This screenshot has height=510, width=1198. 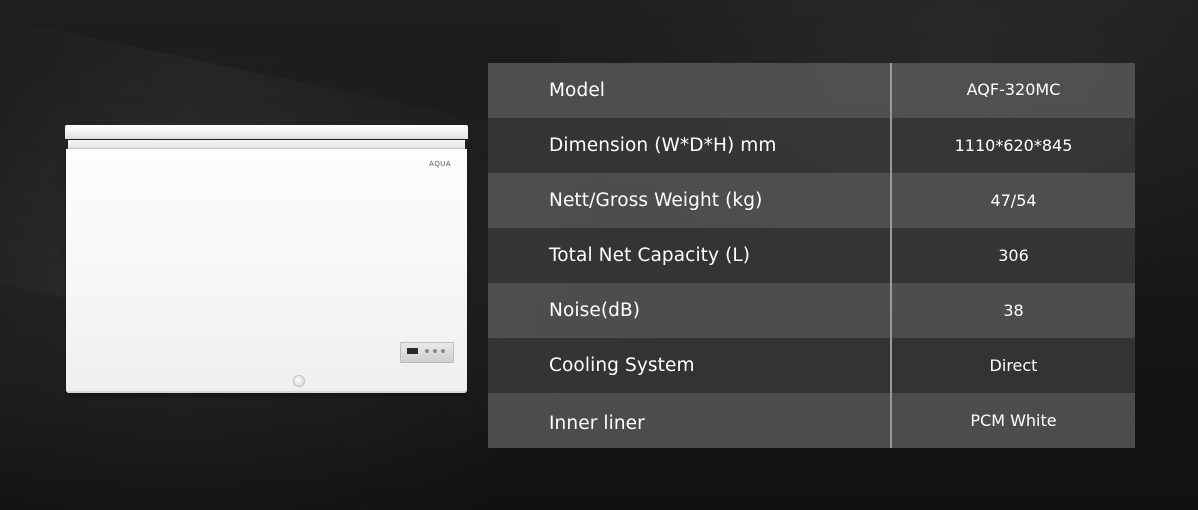 I want to click on spec-value: Direct, so click(x=1013, y=365).